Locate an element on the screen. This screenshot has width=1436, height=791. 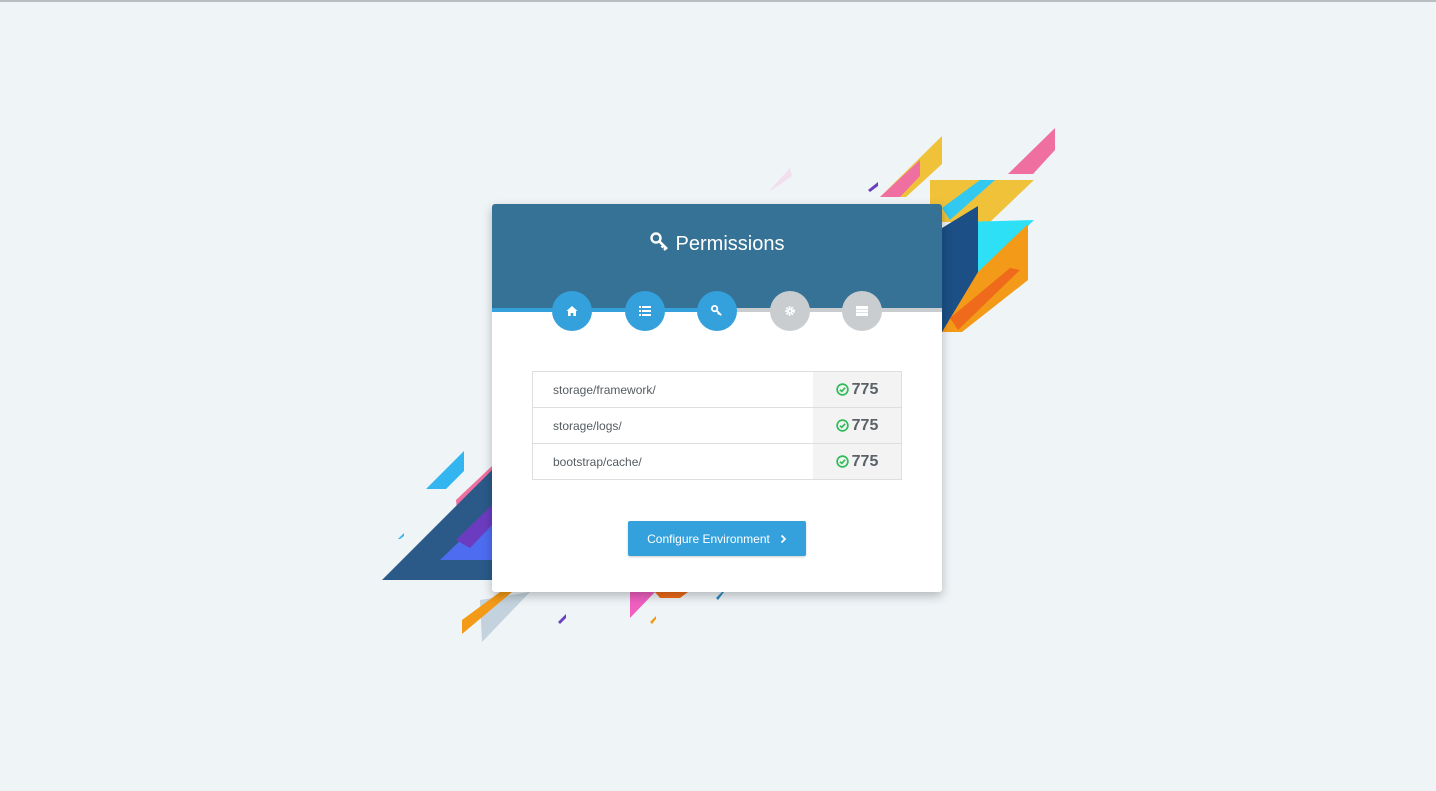
progress-complete is located at coordinates (604, 310).